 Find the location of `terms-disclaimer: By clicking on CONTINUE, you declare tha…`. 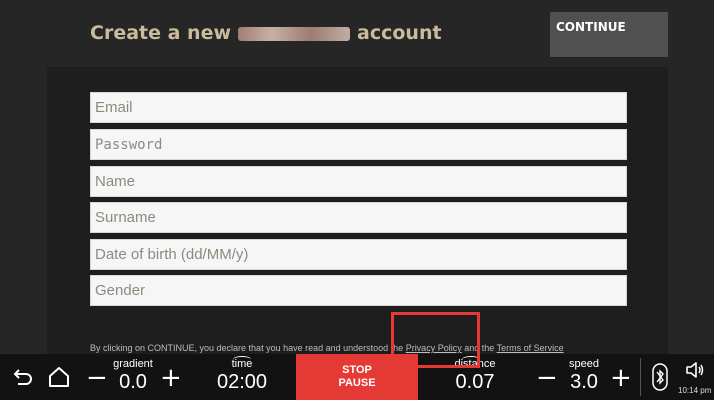

terms-disclaimer: By clicking on CONTINUE, you declare tha… is located at coordinates (327, 348).